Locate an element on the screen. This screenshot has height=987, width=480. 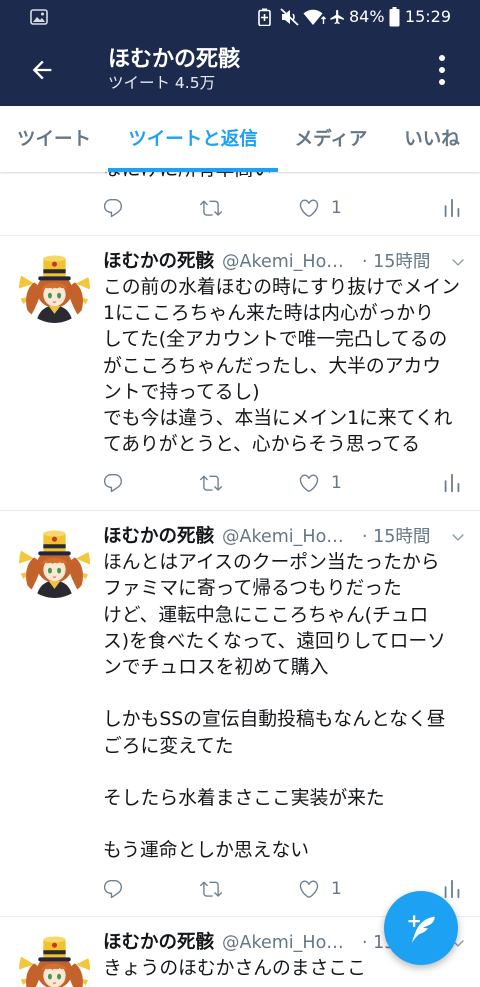
compose-tweet-icon is located at coordinates (421, 929).